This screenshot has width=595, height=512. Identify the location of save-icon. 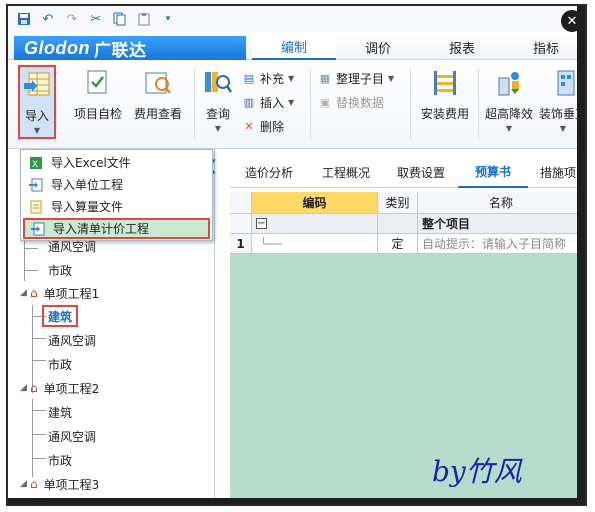
(24, 19).